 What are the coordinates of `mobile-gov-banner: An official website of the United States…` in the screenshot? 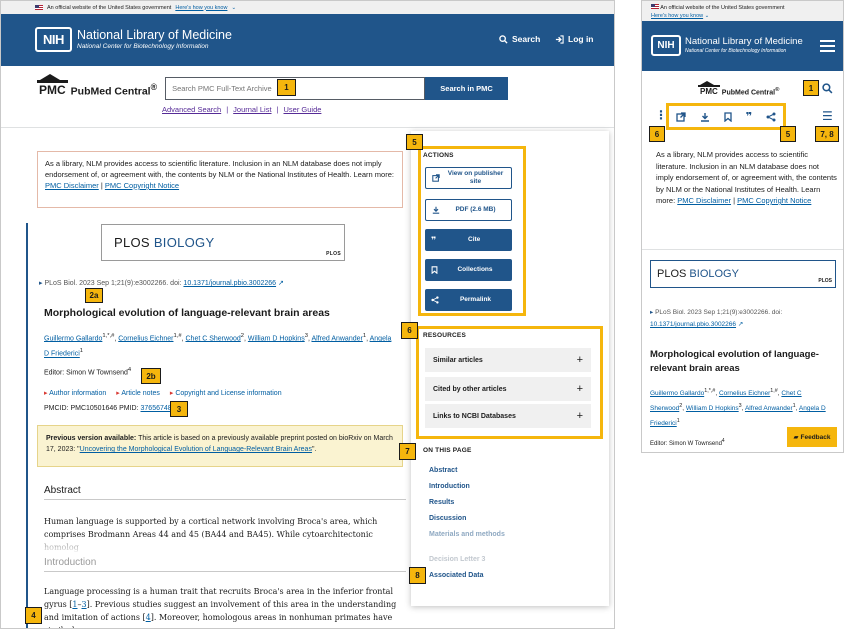 It's located at (742, 11).